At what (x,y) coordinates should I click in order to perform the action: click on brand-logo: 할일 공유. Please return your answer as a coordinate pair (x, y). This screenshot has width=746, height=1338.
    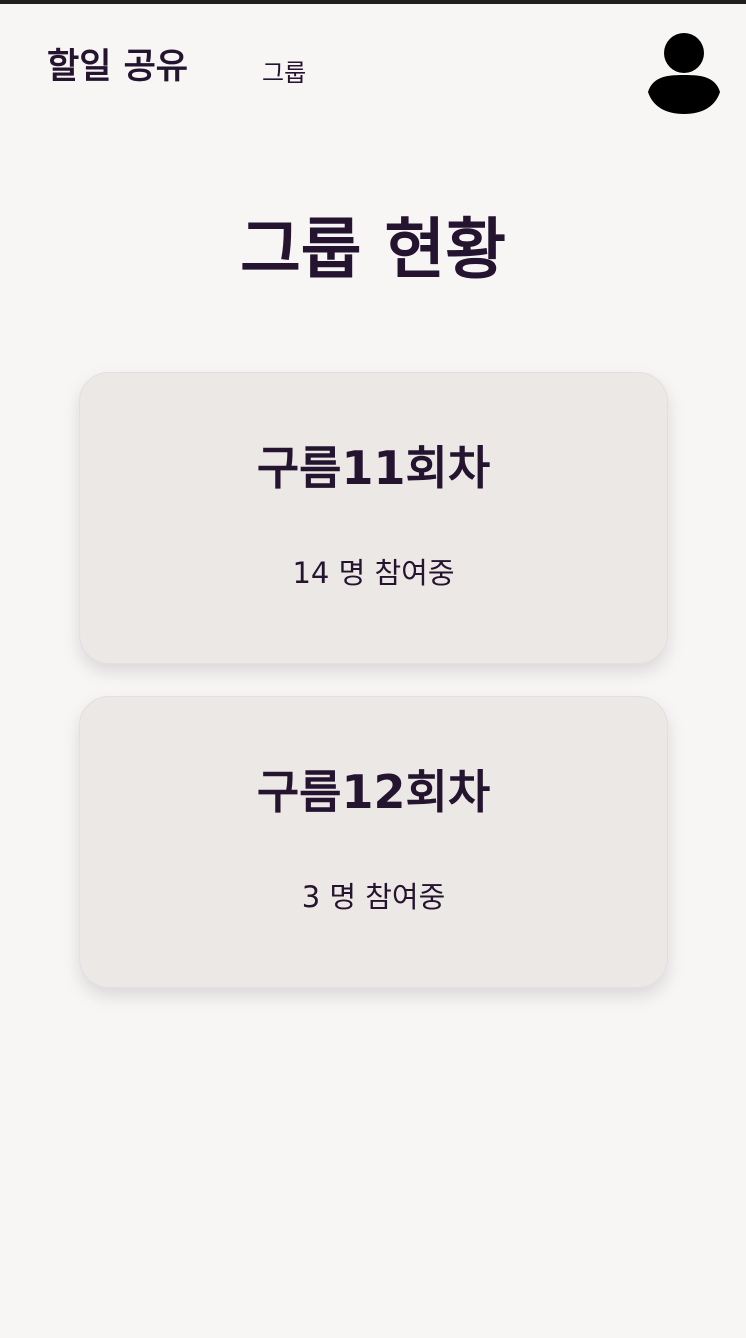
    Looking at the image, I should click on (117, 67).